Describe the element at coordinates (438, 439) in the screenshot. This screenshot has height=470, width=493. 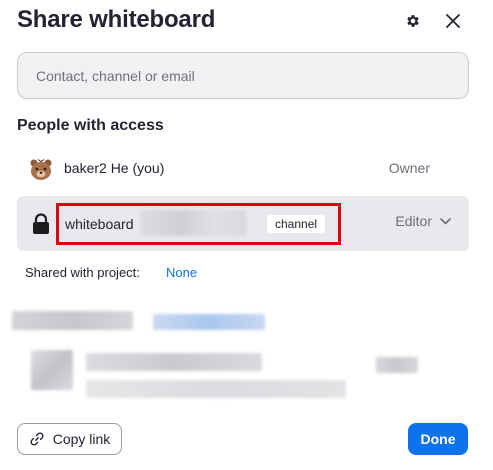
I see `done-button: Done` at that location.